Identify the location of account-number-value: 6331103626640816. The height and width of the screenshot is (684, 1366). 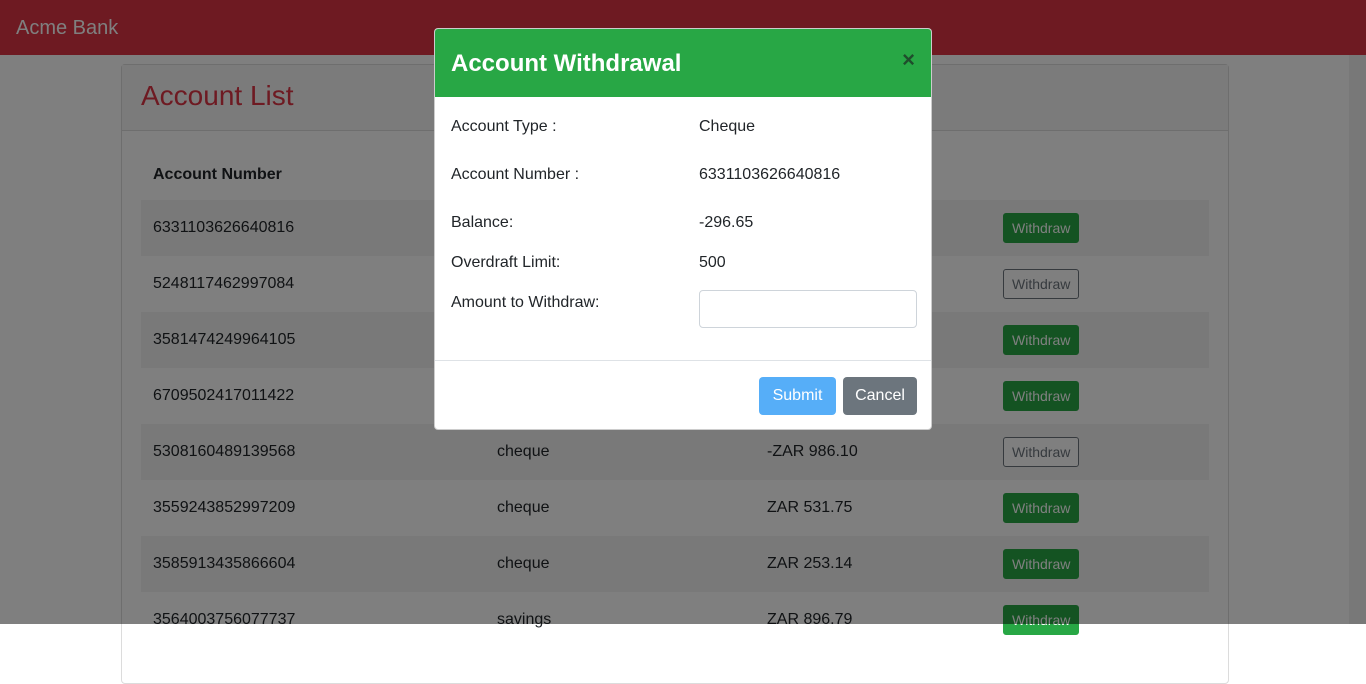
(770, 174).